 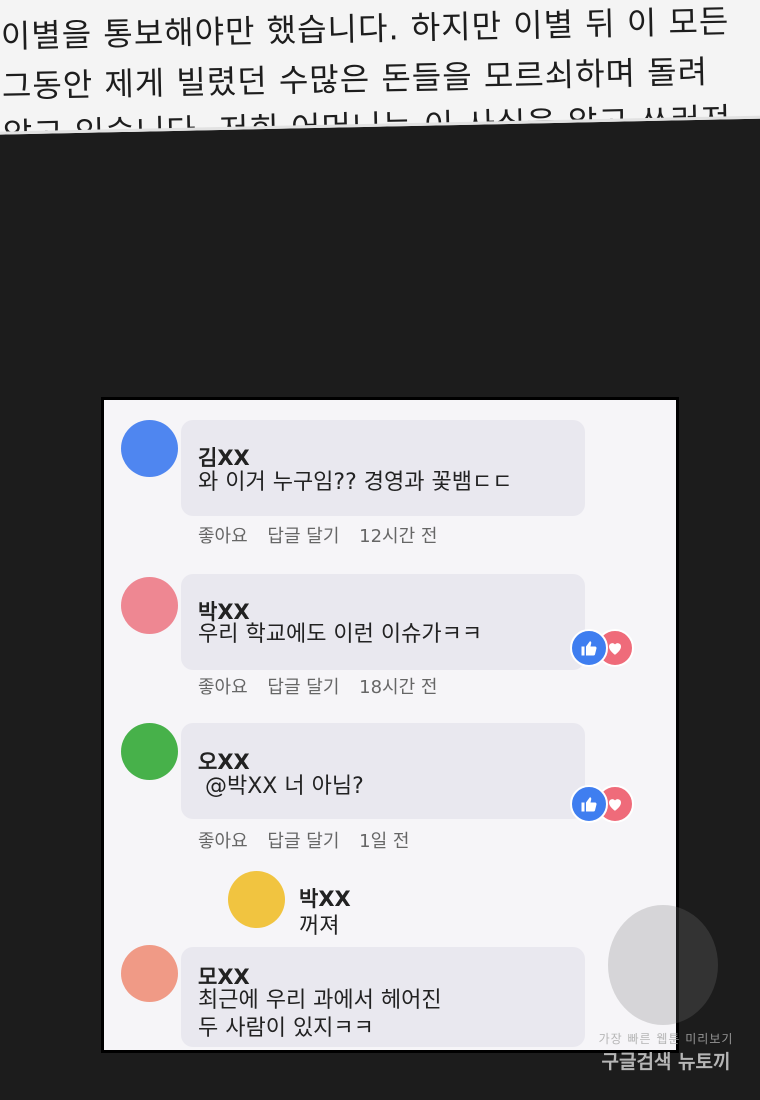 What do you see at coordinates (398, 687) in the screenshot?
I see `comment-time: 18시간 전` at bounding box center [398, 687].